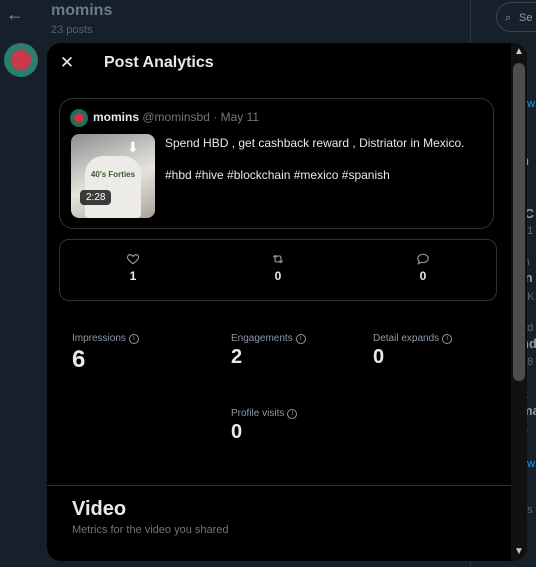  What do you see at coordinates (516, 17) in the screenshot?
I see `search-input: ⌕ Se` at bounding box center [516, 17].